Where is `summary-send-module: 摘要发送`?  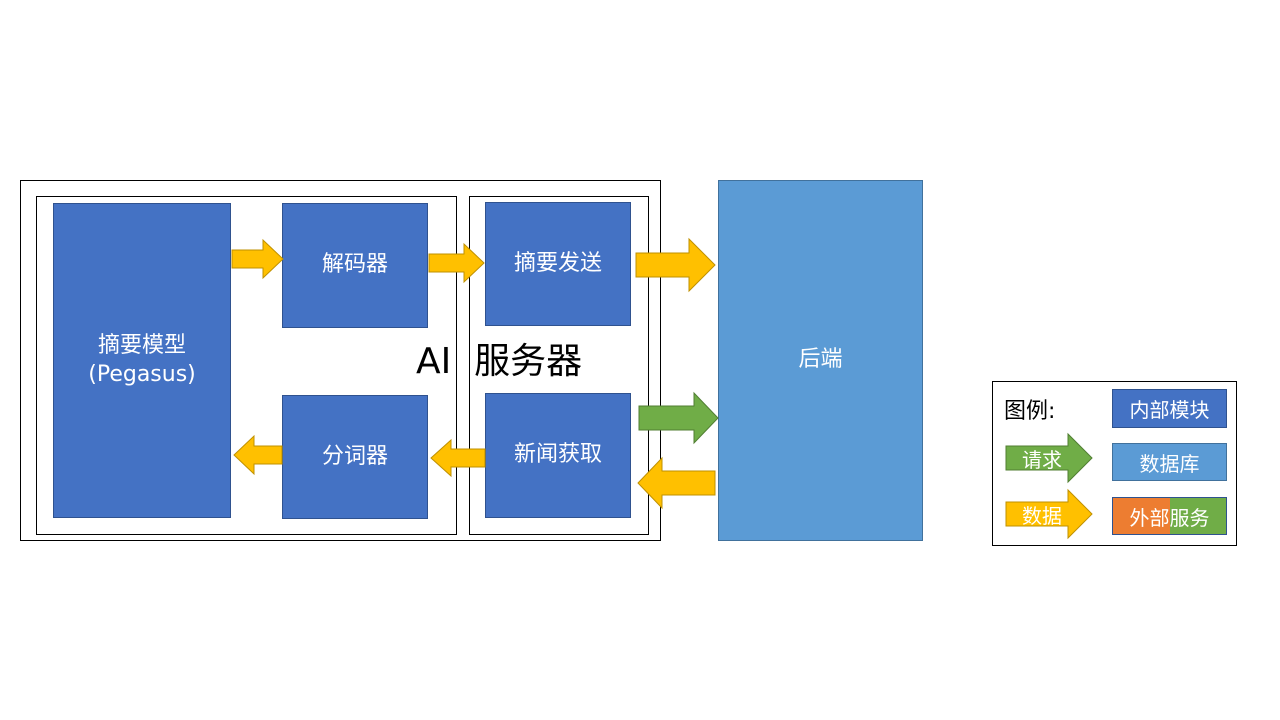
summary-send-module: 摘要发送 is located at coordinates (558, 264).